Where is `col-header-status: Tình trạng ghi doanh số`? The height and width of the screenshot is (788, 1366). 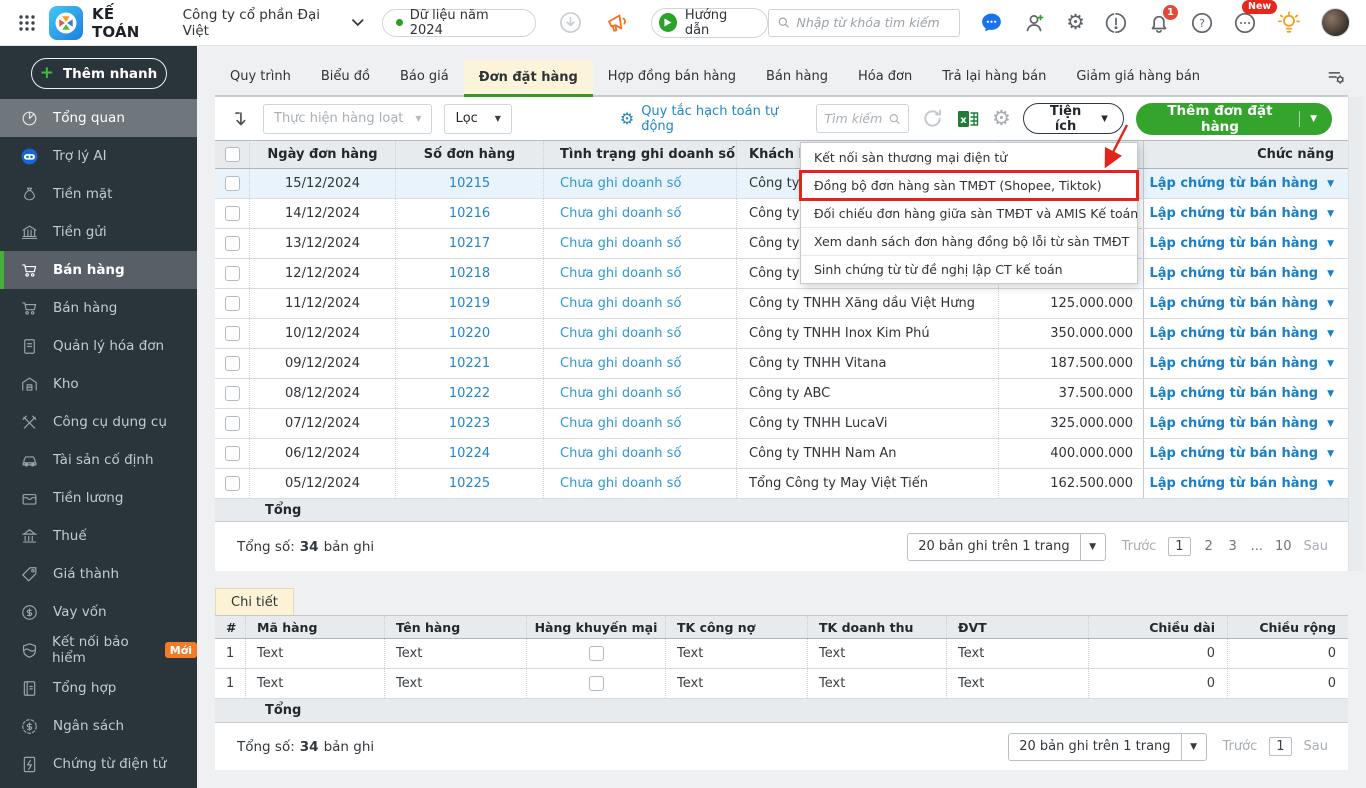
col-header-status: Tình trạng ghi doanh số is located at coordinates (639, 154).